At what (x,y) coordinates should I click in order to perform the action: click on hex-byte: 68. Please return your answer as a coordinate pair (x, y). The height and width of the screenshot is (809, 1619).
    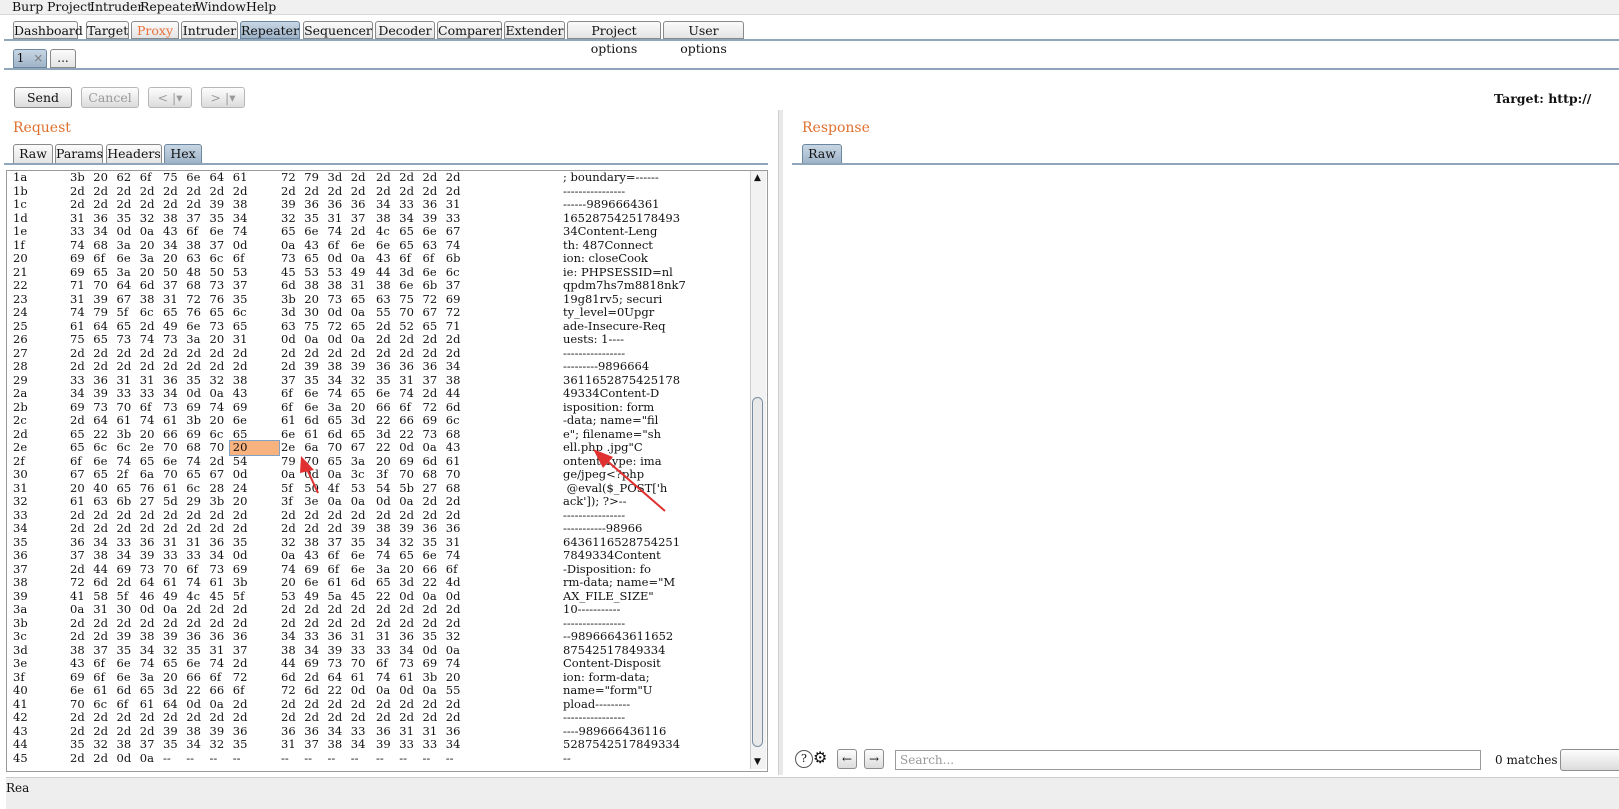
    Looking at the image, I should click on (197, 285).